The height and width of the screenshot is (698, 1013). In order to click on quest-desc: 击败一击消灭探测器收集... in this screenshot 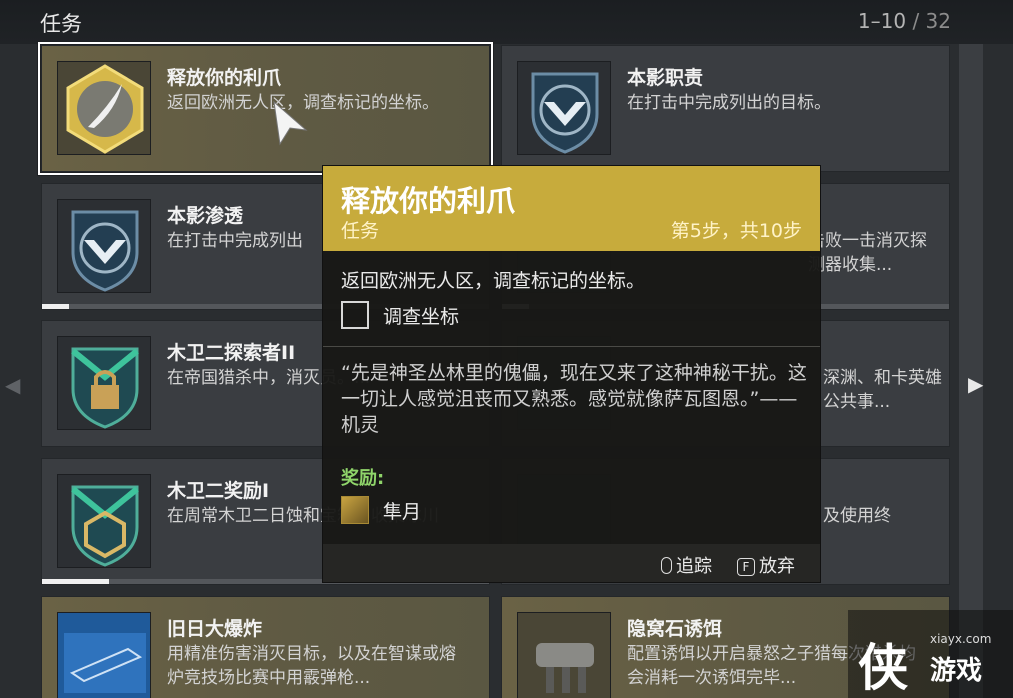, I will do `click(867, 253)`.